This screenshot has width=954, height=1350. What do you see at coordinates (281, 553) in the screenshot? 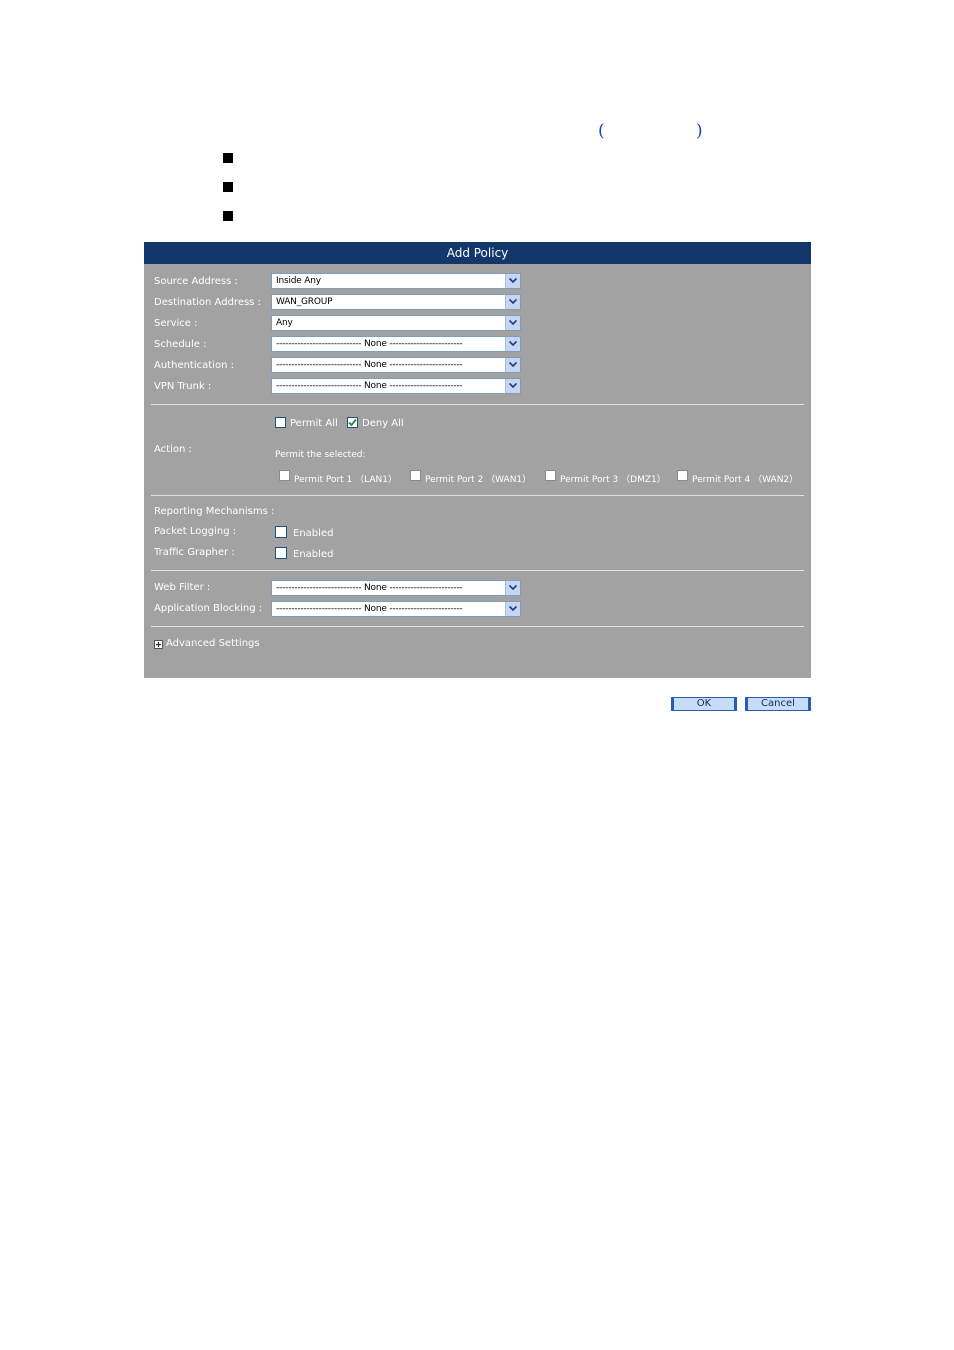
I see `traffic-grapher-checkbox` at bounding box center [281, 553].